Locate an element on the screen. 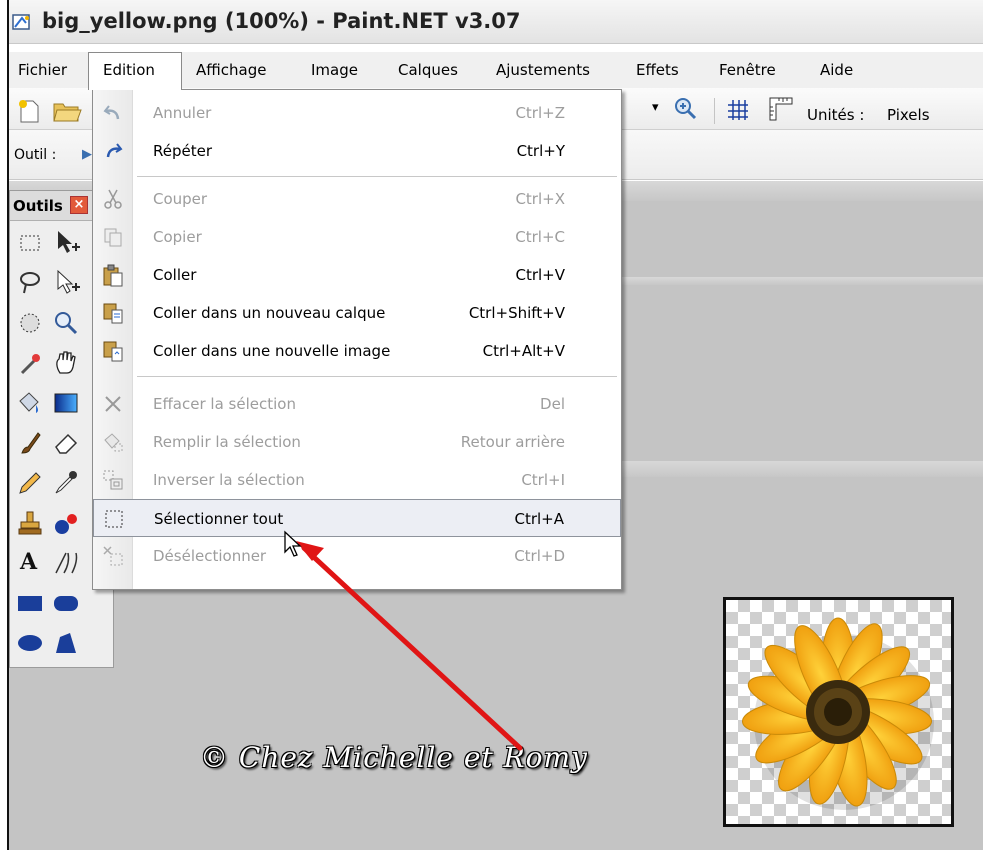 The width and height of the screenshot is (983, 850). menu-item-shortcut: Ctrl+Shift+V is located at coordinates (516, 313).